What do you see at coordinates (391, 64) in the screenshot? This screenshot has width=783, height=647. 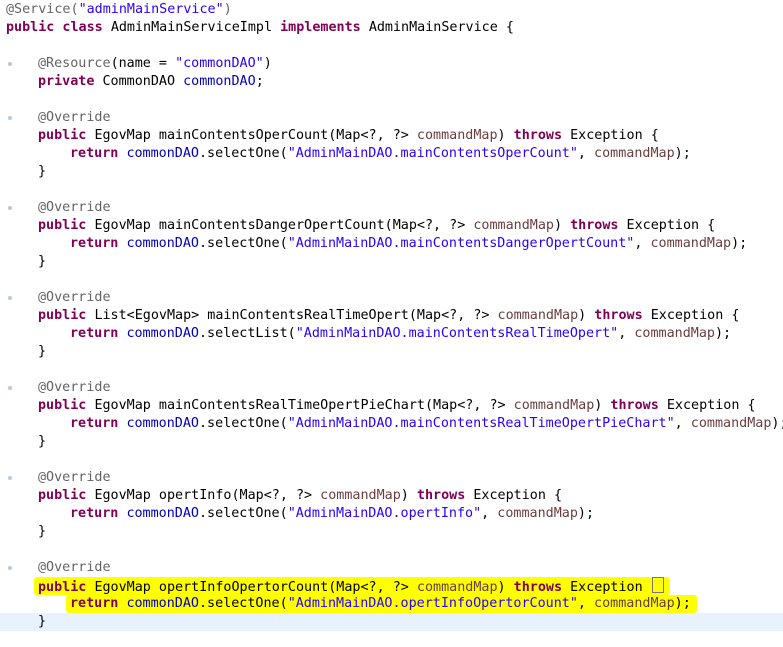 I see `code-line: @Resource(name = "commonDAO")` at bounding box center [391, 64].